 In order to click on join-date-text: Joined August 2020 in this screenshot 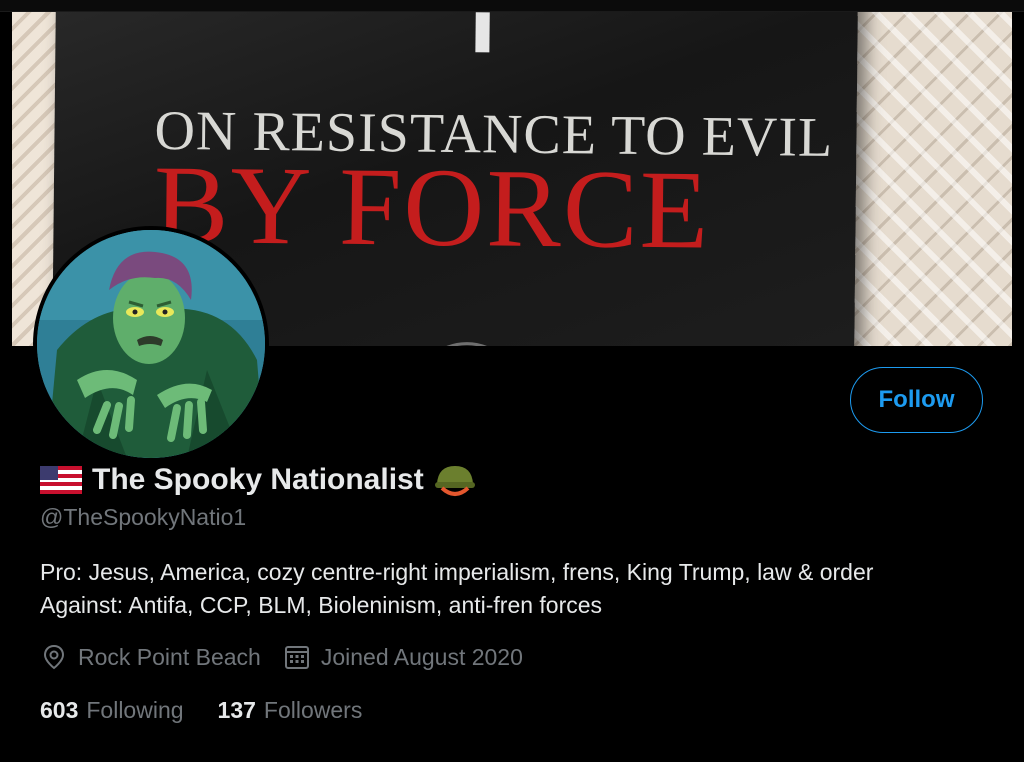, I will do `click(421, 656)`.